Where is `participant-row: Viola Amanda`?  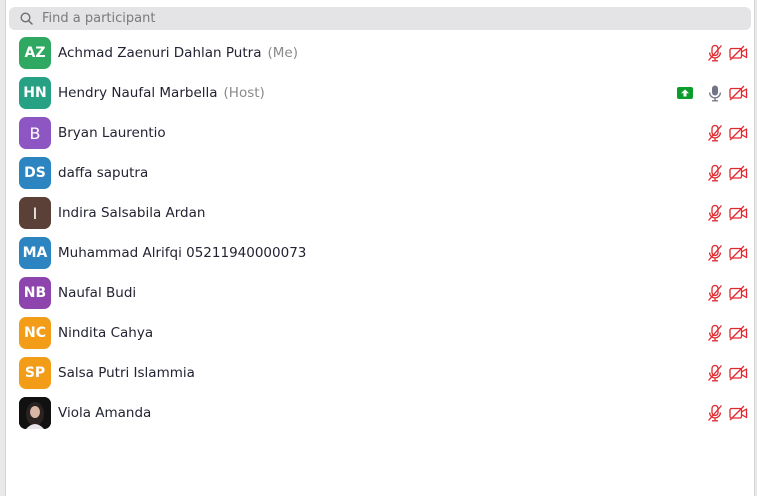 participant-row: Viola Amanda is located at coordinates (380, 413).